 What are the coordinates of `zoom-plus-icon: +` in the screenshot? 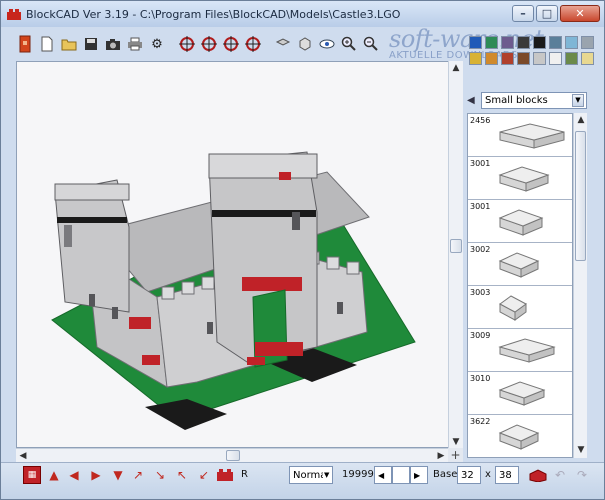 It's located at (455, 455).